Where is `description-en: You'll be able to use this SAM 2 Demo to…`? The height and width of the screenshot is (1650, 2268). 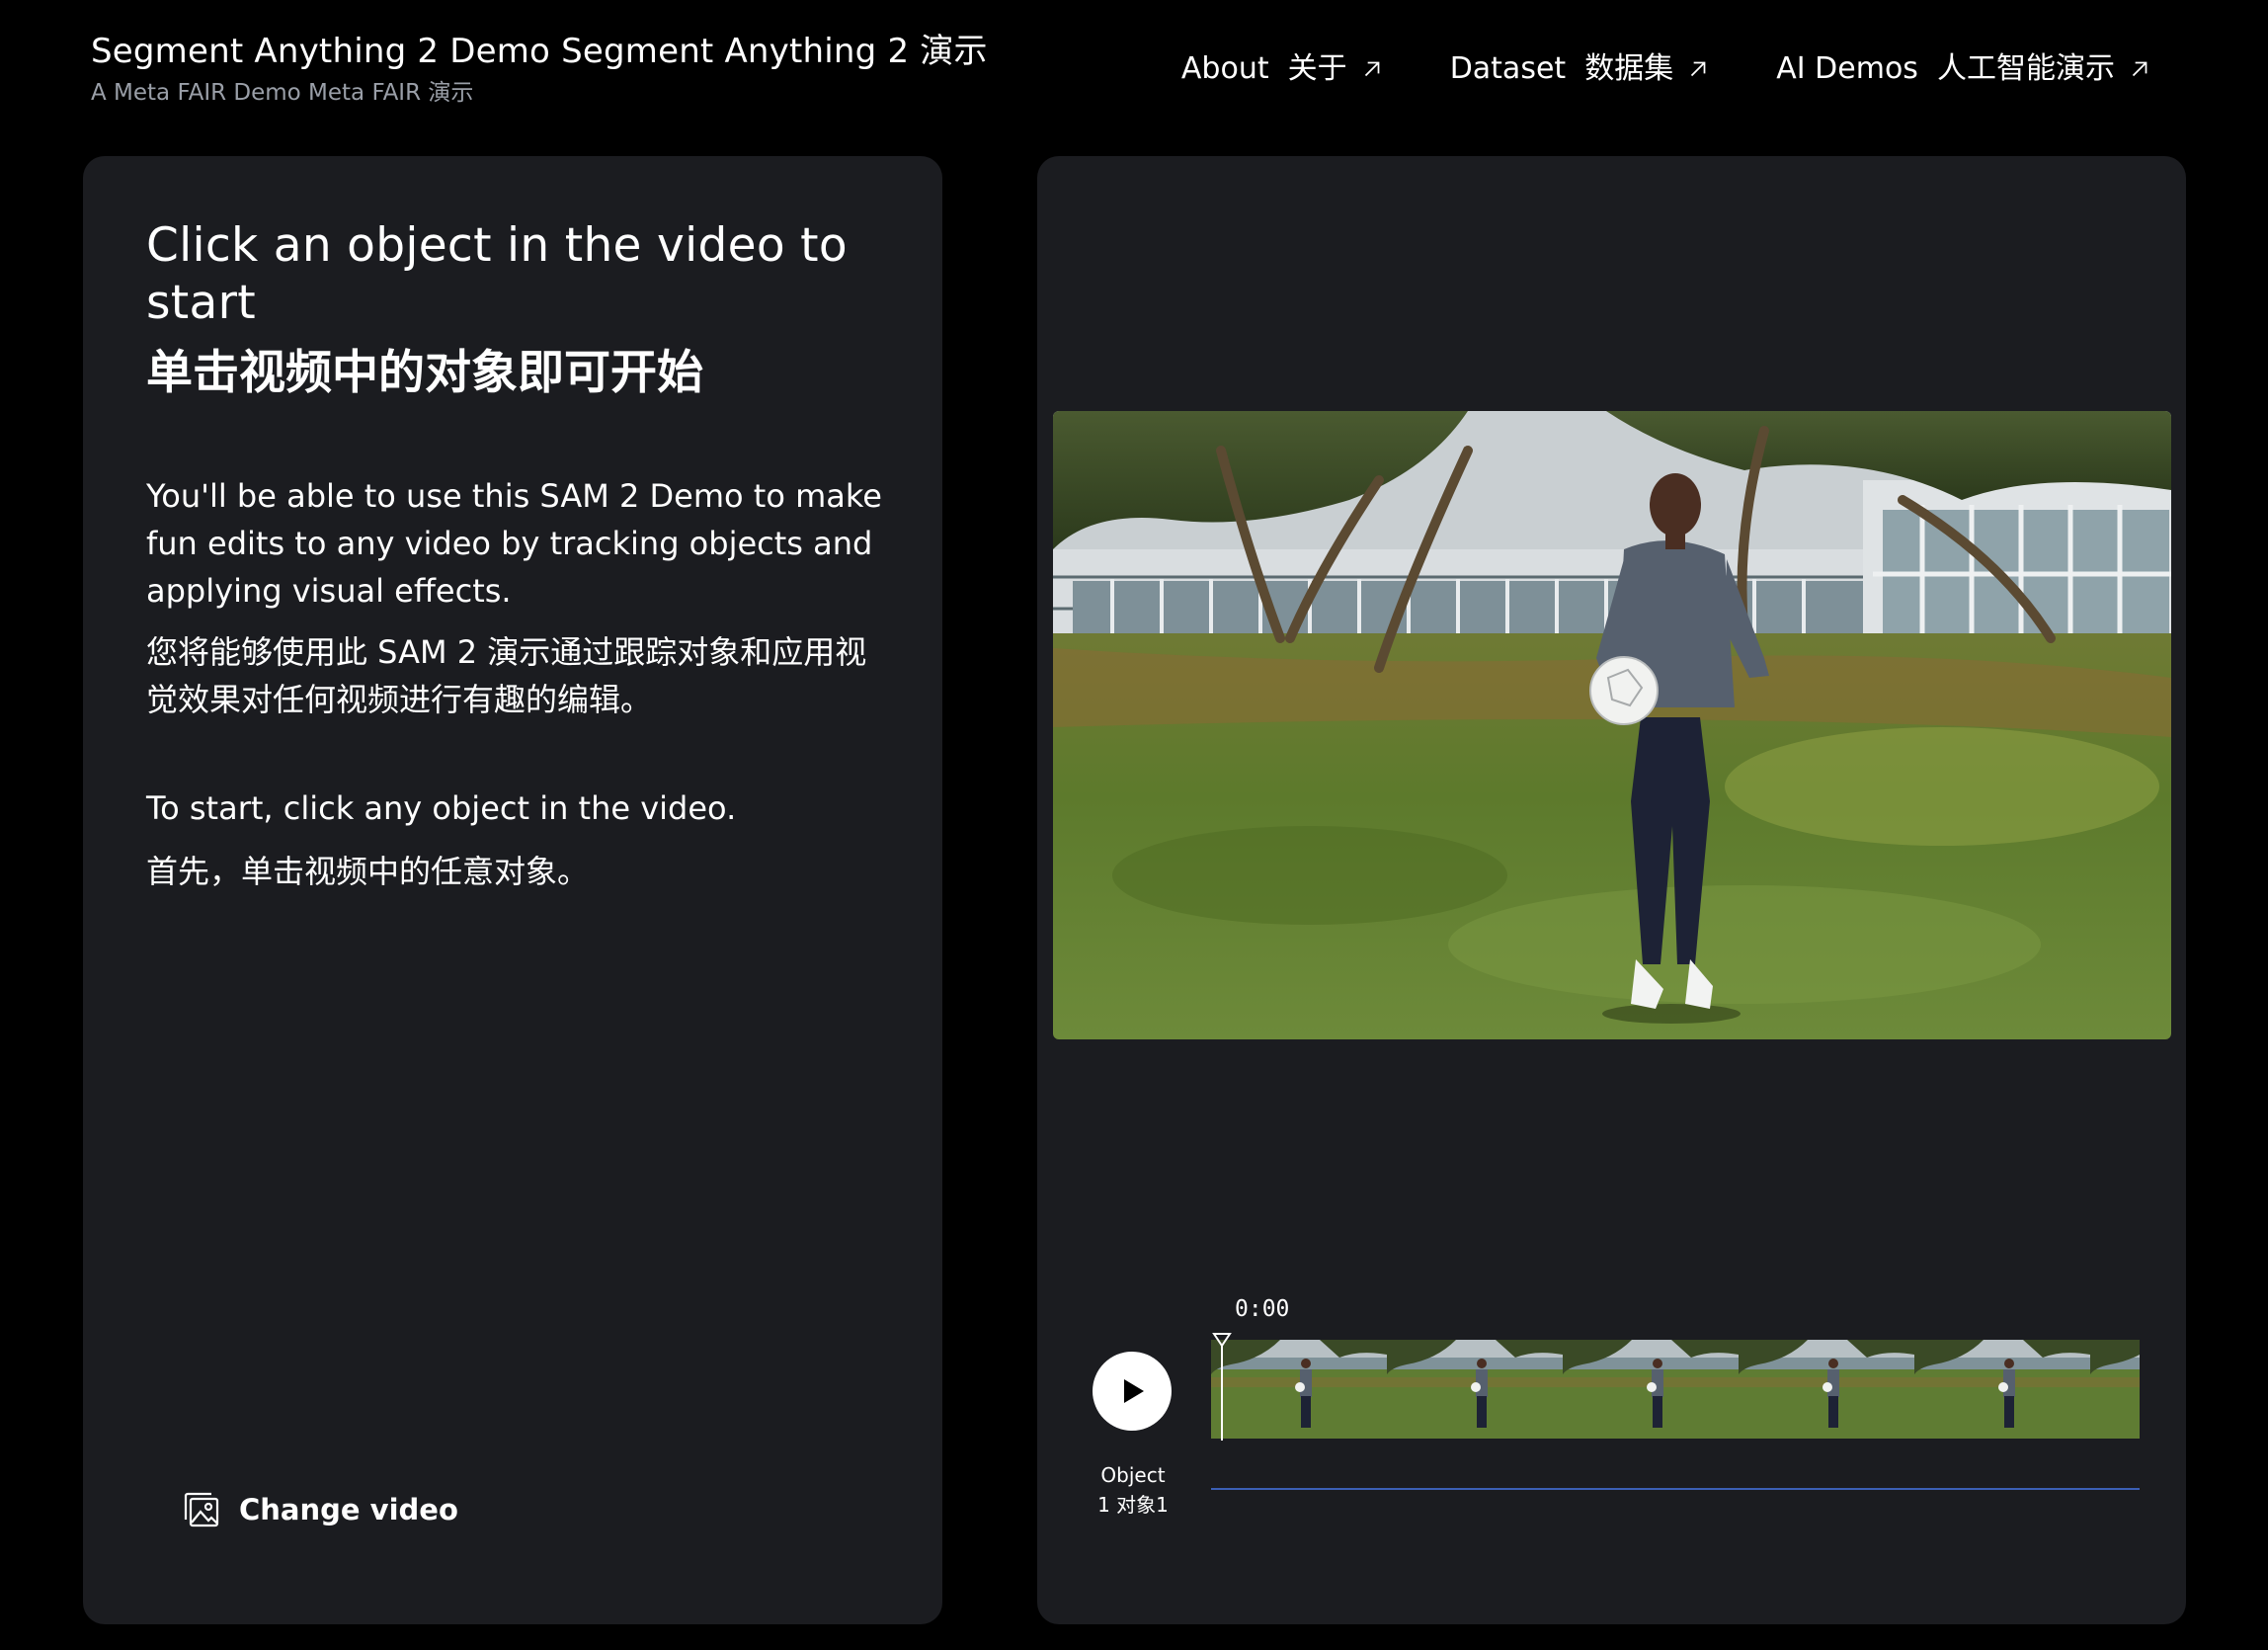
description-en: You'll be able to use this SAM 2 Demo to… is located at coordinates (514, 543).